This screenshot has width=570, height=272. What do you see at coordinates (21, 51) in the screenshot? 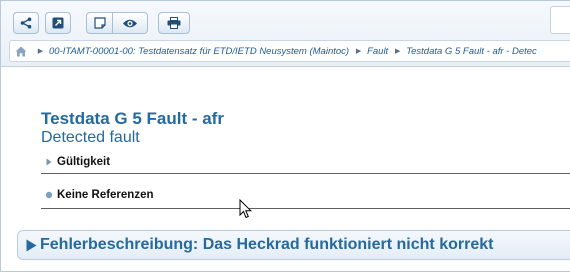
I see `home-icon` at bounding box center [21, 51].